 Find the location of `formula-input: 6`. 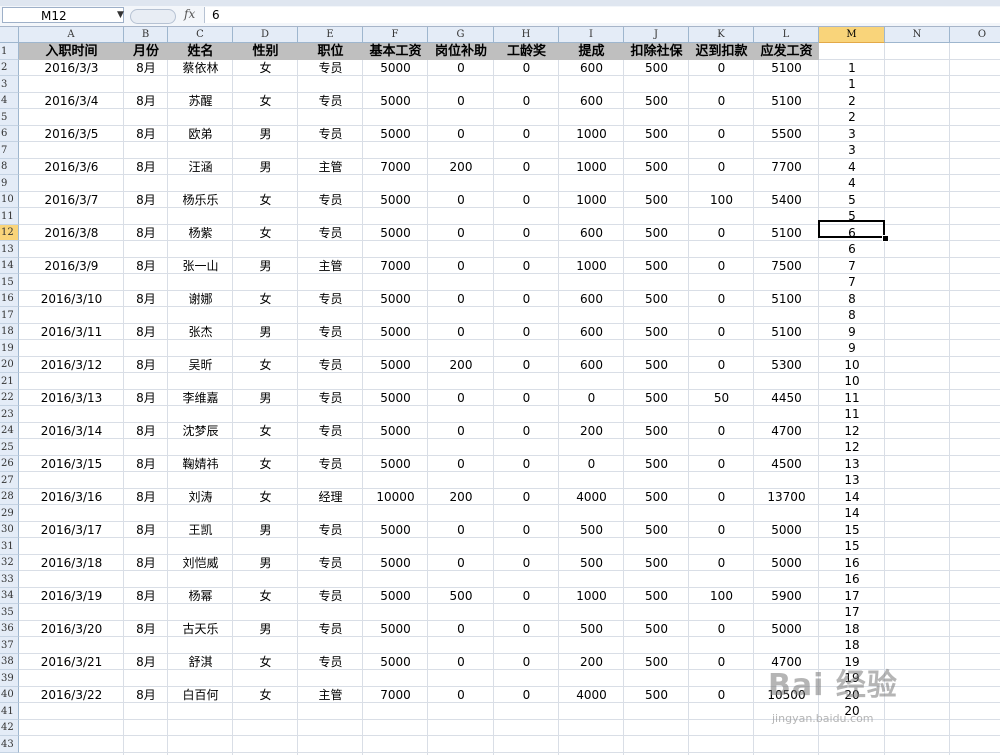

formula-input: 6 is located at coordinates (602, 15).